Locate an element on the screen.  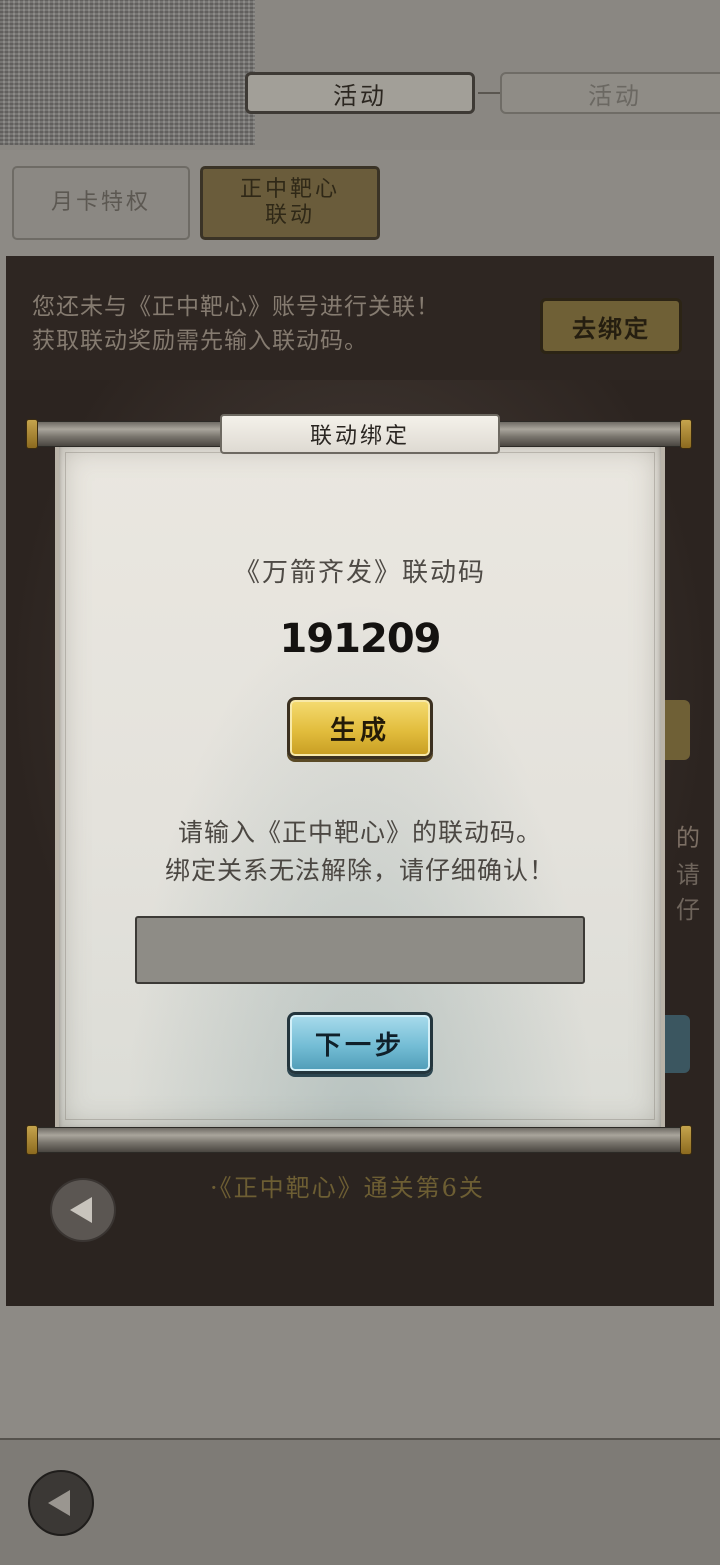
panel-back-button is located at coordinates (83, 1210).